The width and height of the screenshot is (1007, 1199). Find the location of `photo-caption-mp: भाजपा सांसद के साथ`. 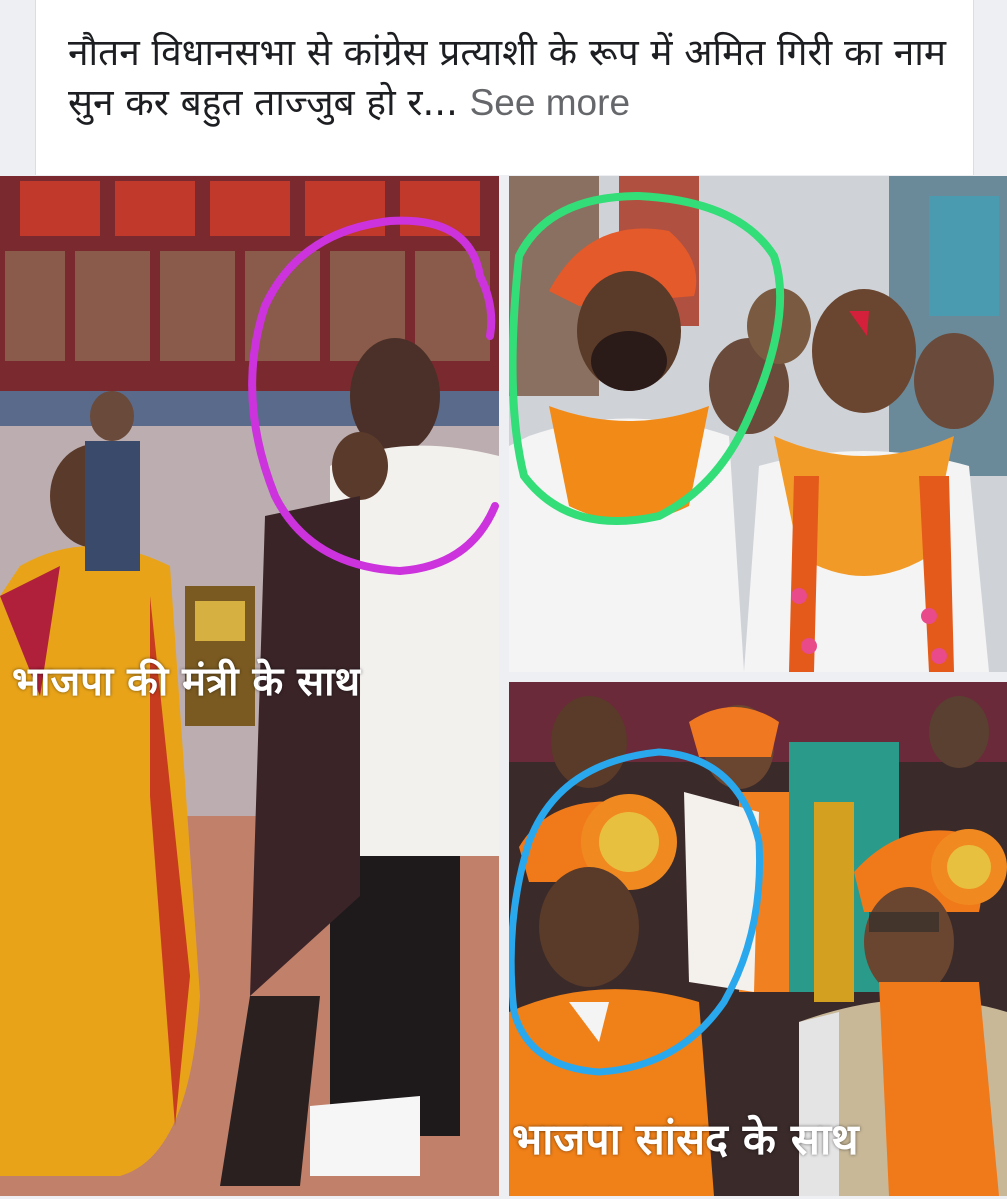

photo-caption-mp: भाजपा सांसद के साथ is located at coordinates (685, 1140).